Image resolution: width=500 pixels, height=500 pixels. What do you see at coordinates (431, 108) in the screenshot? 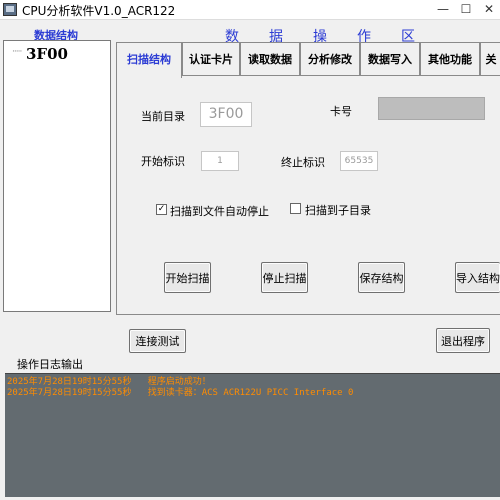
I see `card-no-field` at bounding box center [431, 108].